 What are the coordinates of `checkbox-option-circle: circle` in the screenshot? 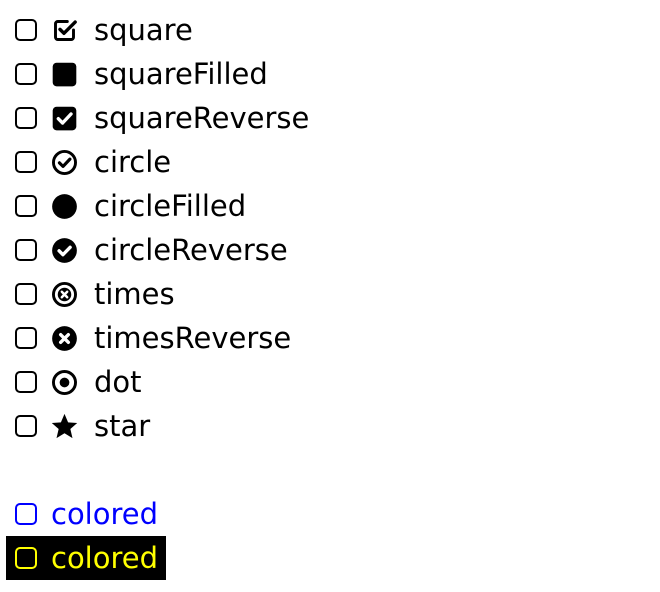 It's located at (160, 162).